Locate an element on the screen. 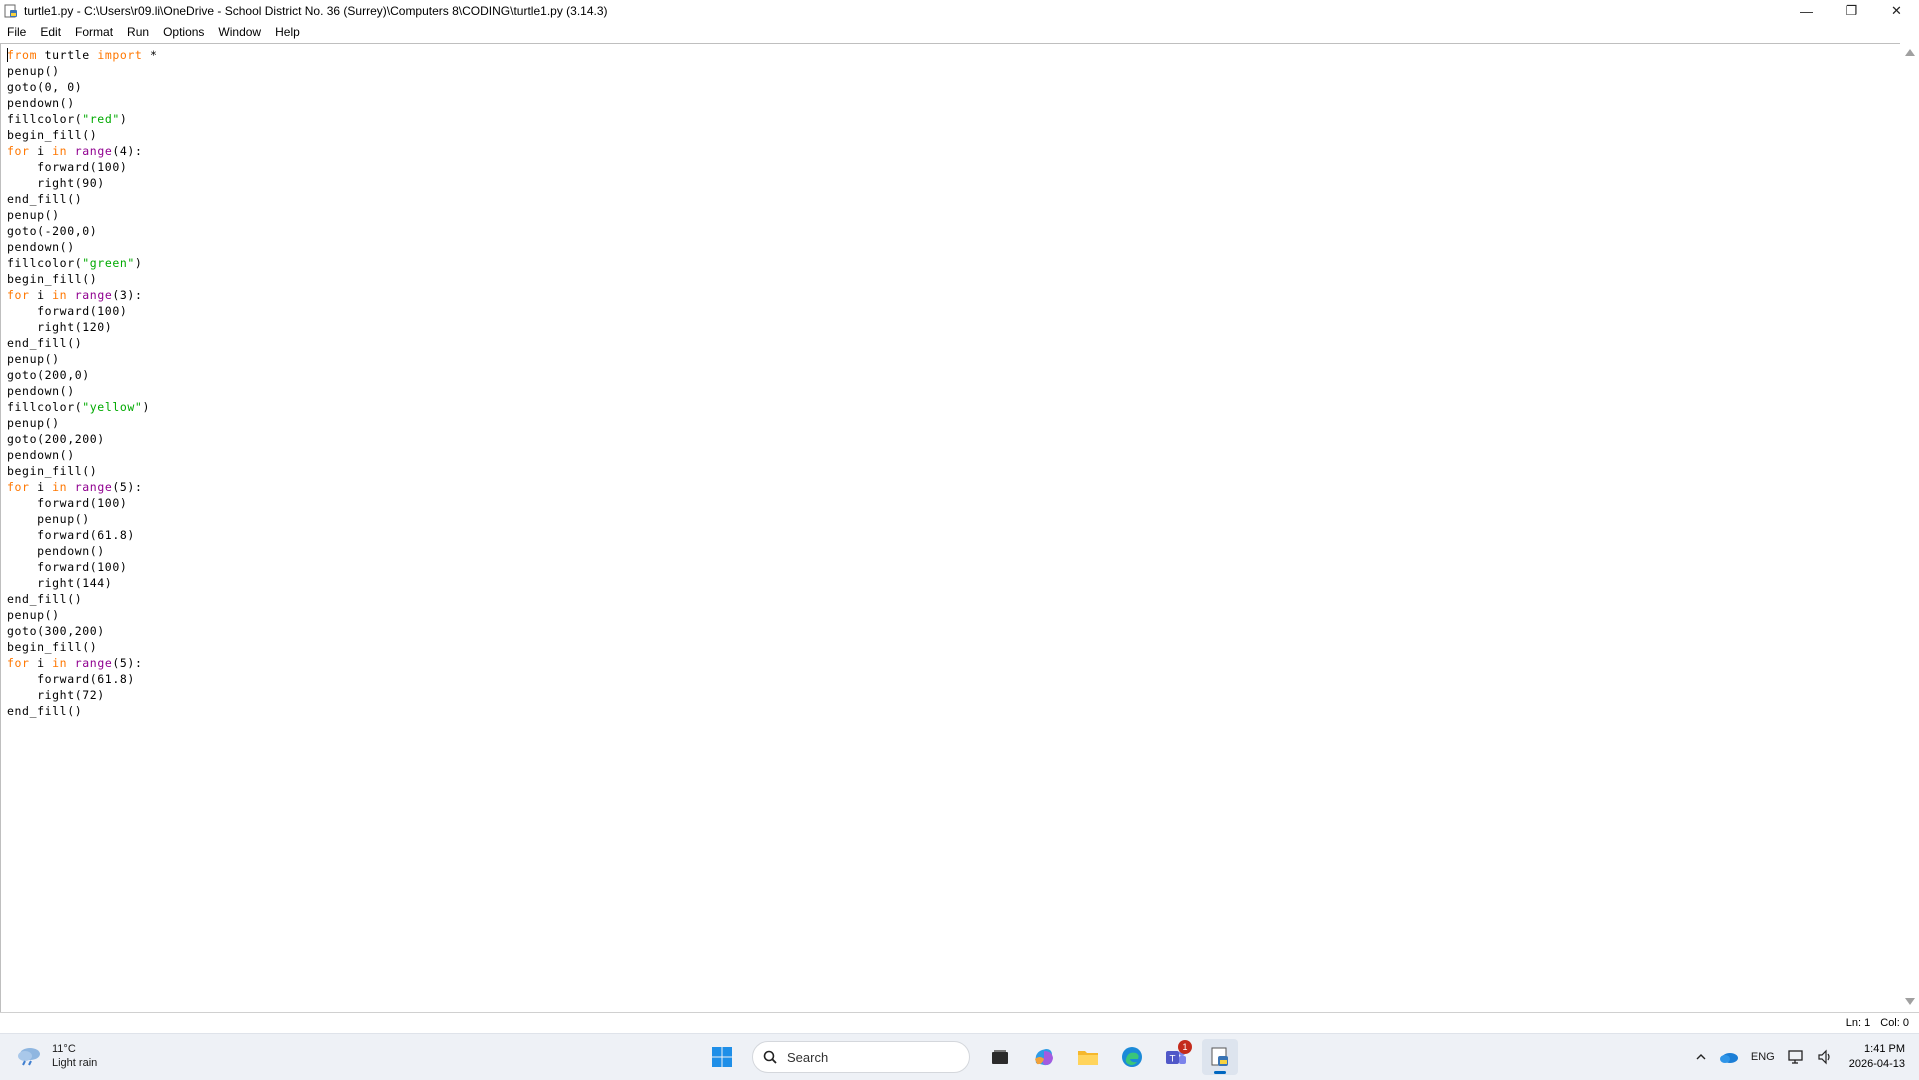 This screenshot has height=1080, width=1919. edge-icon is located at coordinates (1132, 1057).